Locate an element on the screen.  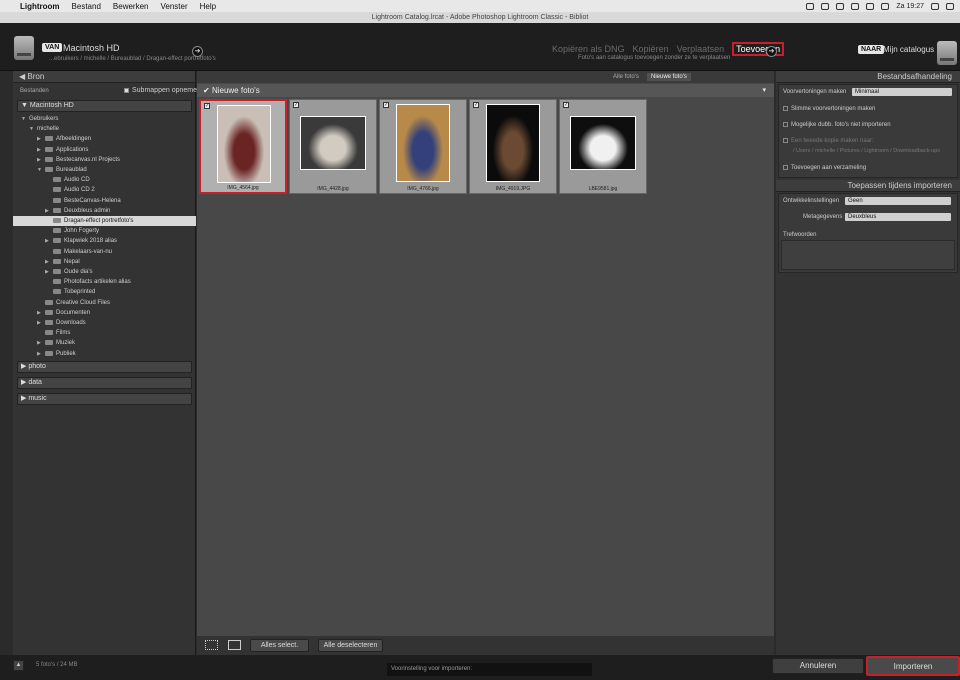
keywords-field is located at coordinates (868, 255).